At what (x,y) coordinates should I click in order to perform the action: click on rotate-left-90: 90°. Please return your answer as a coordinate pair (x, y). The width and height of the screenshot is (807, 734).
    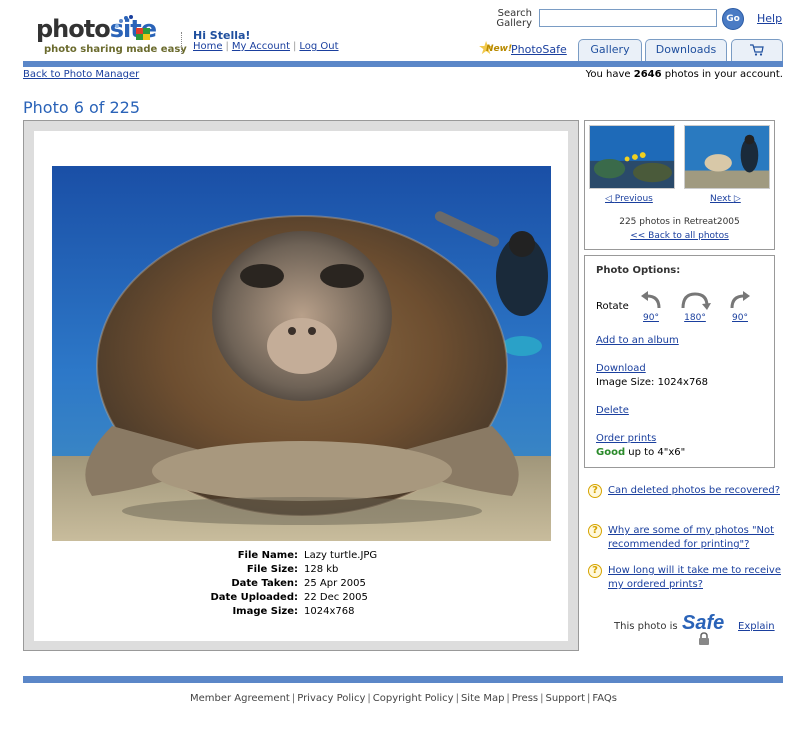
    Looking at the image, I should click on (651, 308).